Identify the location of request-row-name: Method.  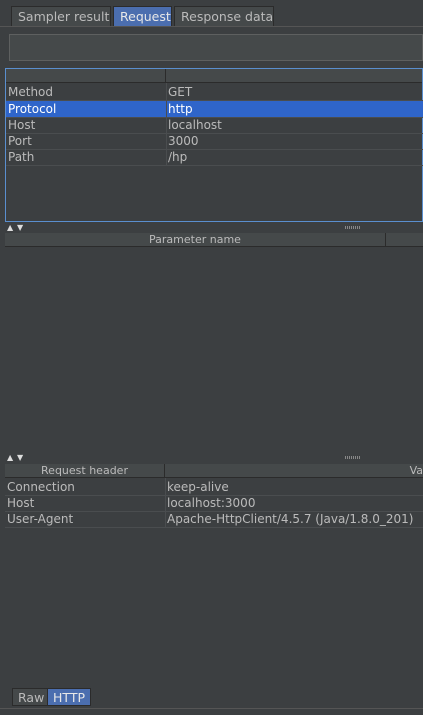
(31, 92).